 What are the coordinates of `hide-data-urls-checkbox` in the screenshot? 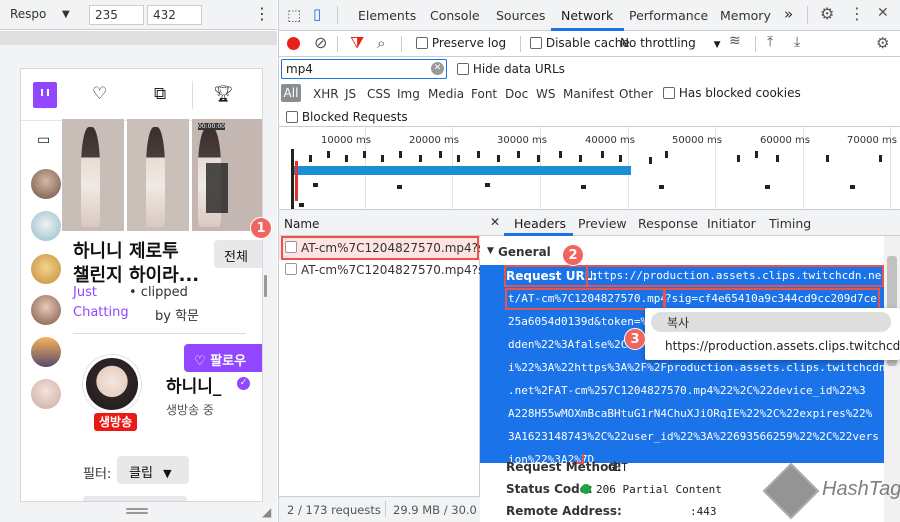 It's located at (463, 69).